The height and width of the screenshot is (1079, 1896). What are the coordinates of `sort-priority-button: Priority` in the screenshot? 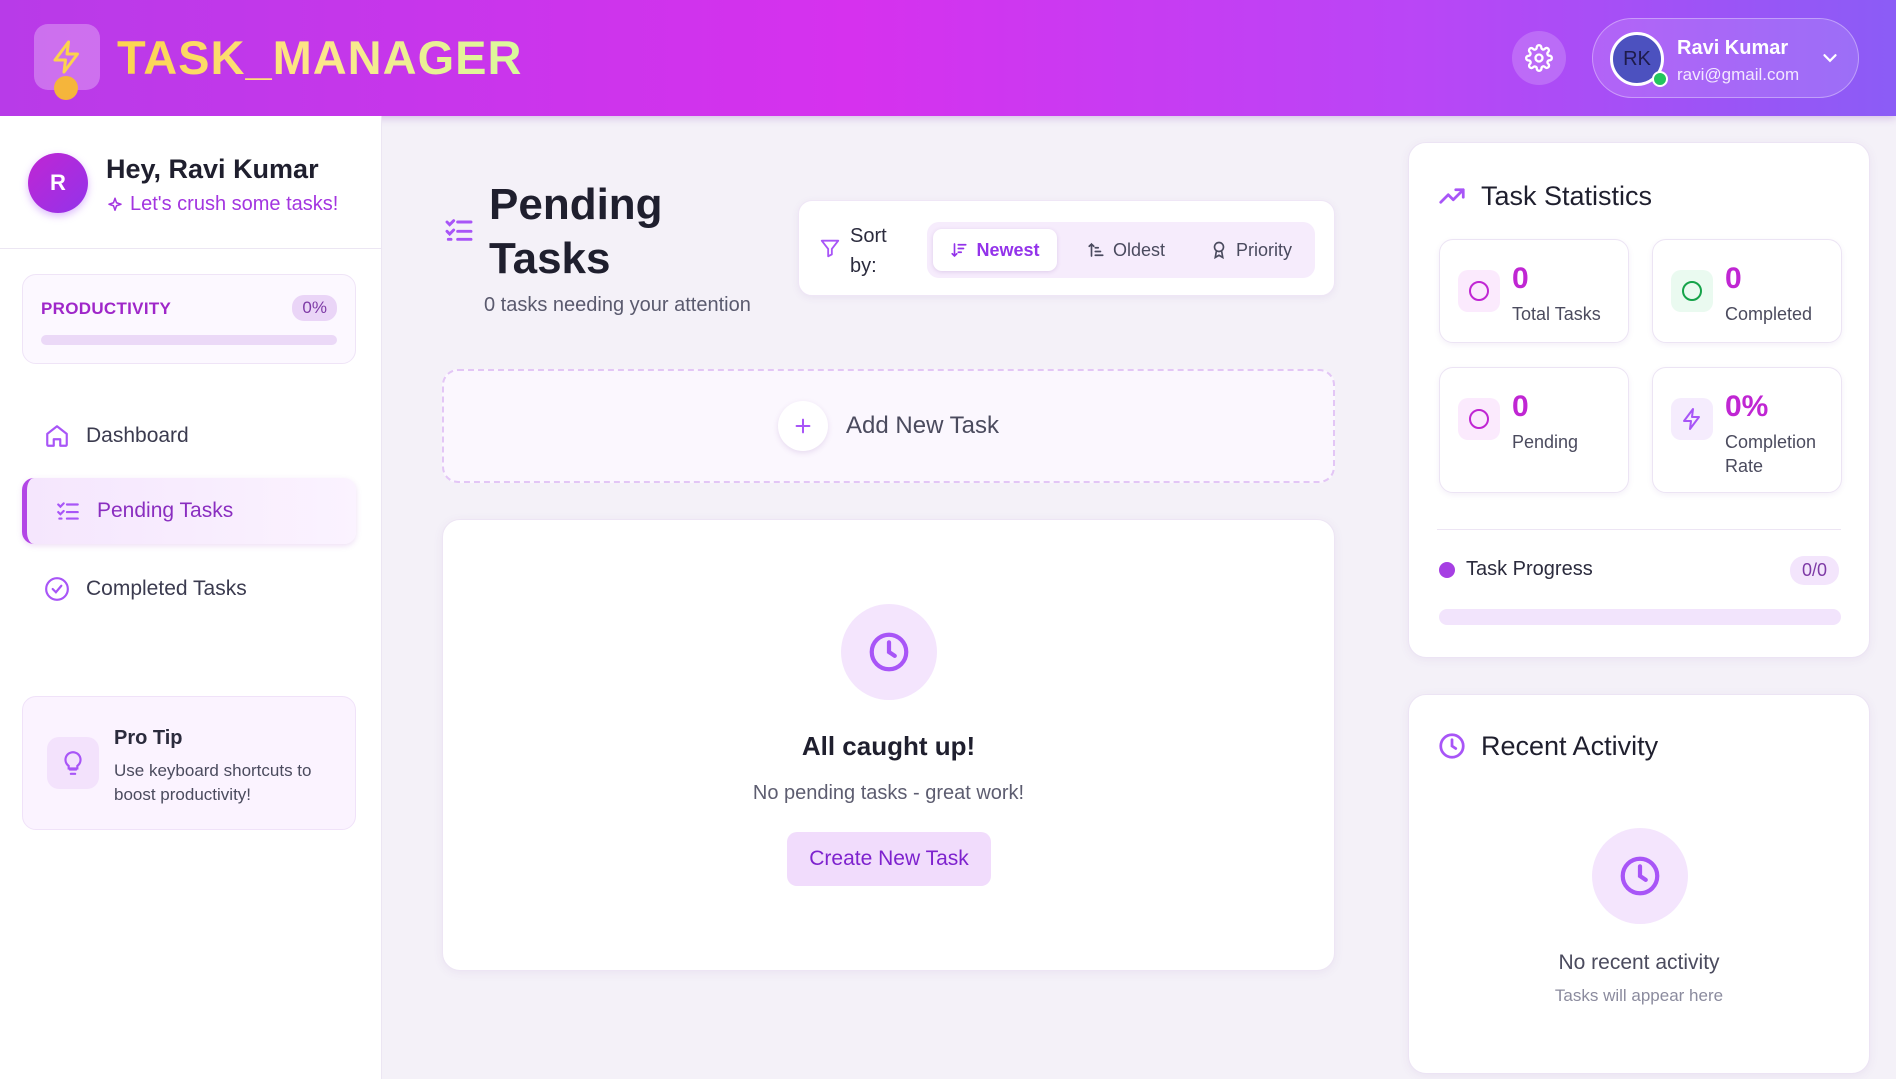 It's located at (1251, 250).